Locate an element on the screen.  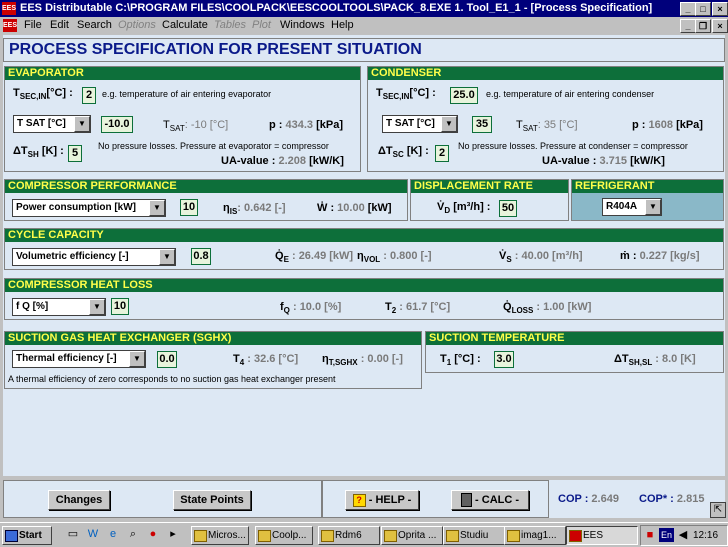
calc-button: - CALC - is located at coordinates (490, 500).